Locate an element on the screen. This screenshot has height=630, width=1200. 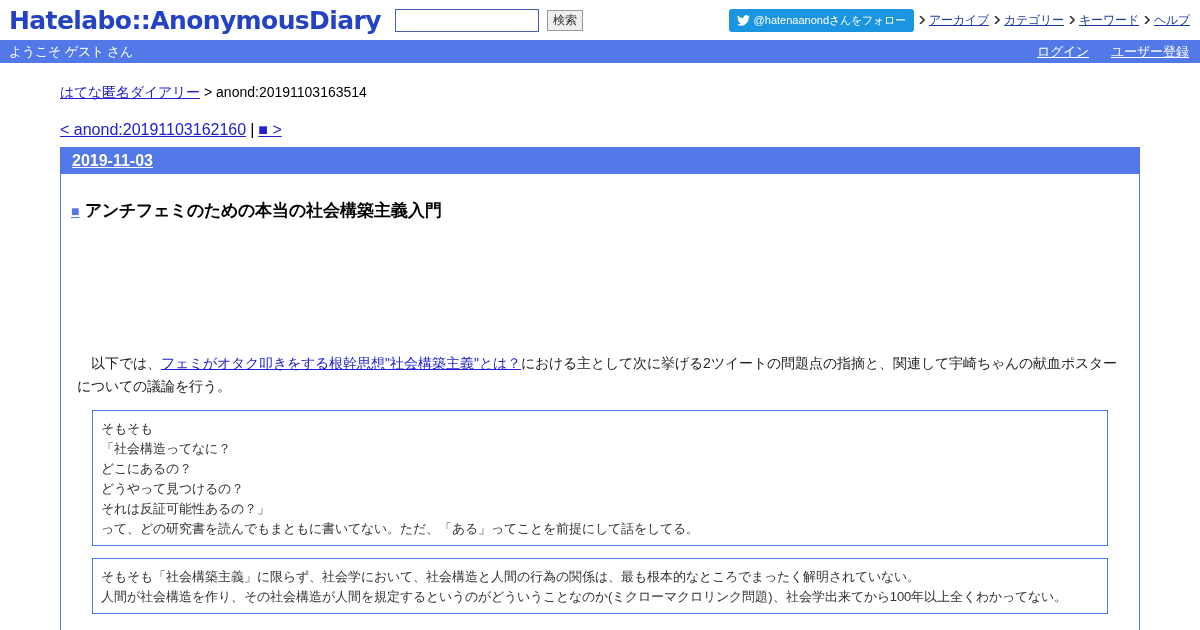
quote-line: どうやって見つけるの？ is located at coordinates (173, 489).